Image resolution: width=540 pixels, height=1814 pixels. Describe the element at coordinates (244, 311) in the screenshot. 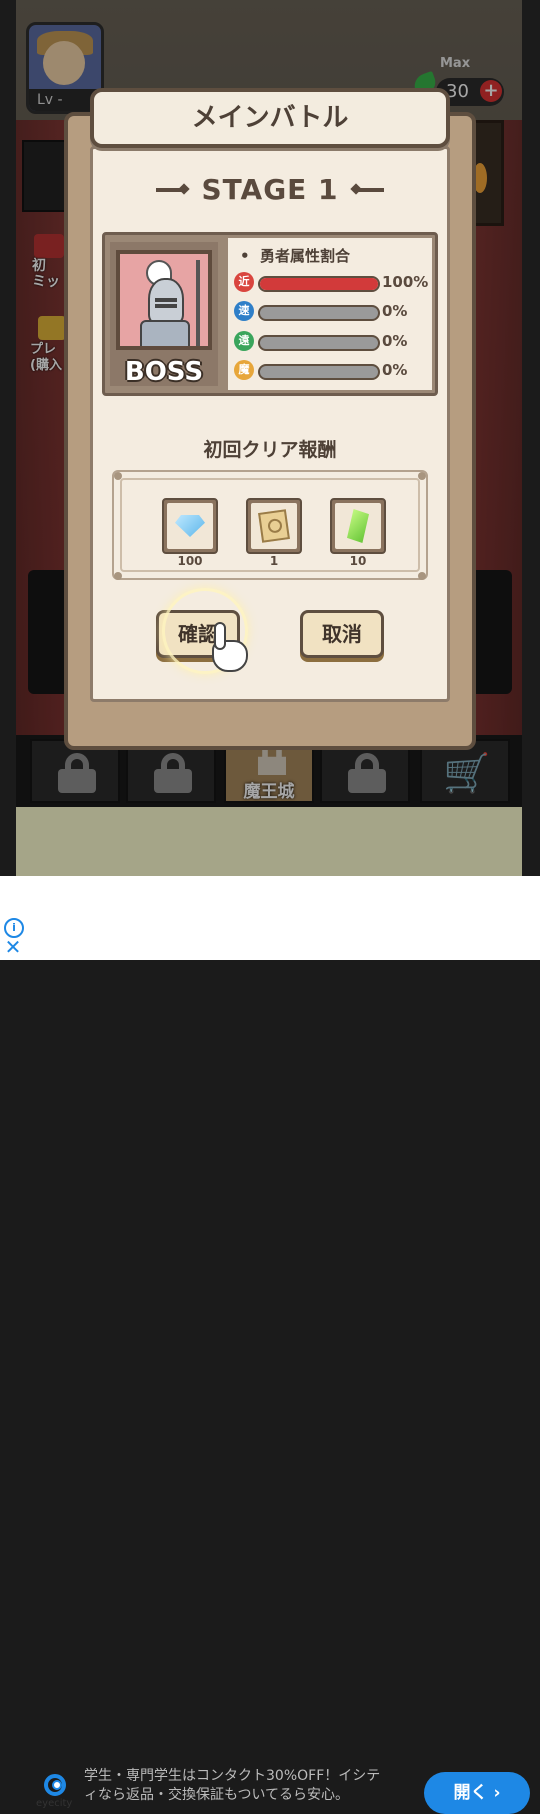

I see `speed-attr-icon: 速` at that location.